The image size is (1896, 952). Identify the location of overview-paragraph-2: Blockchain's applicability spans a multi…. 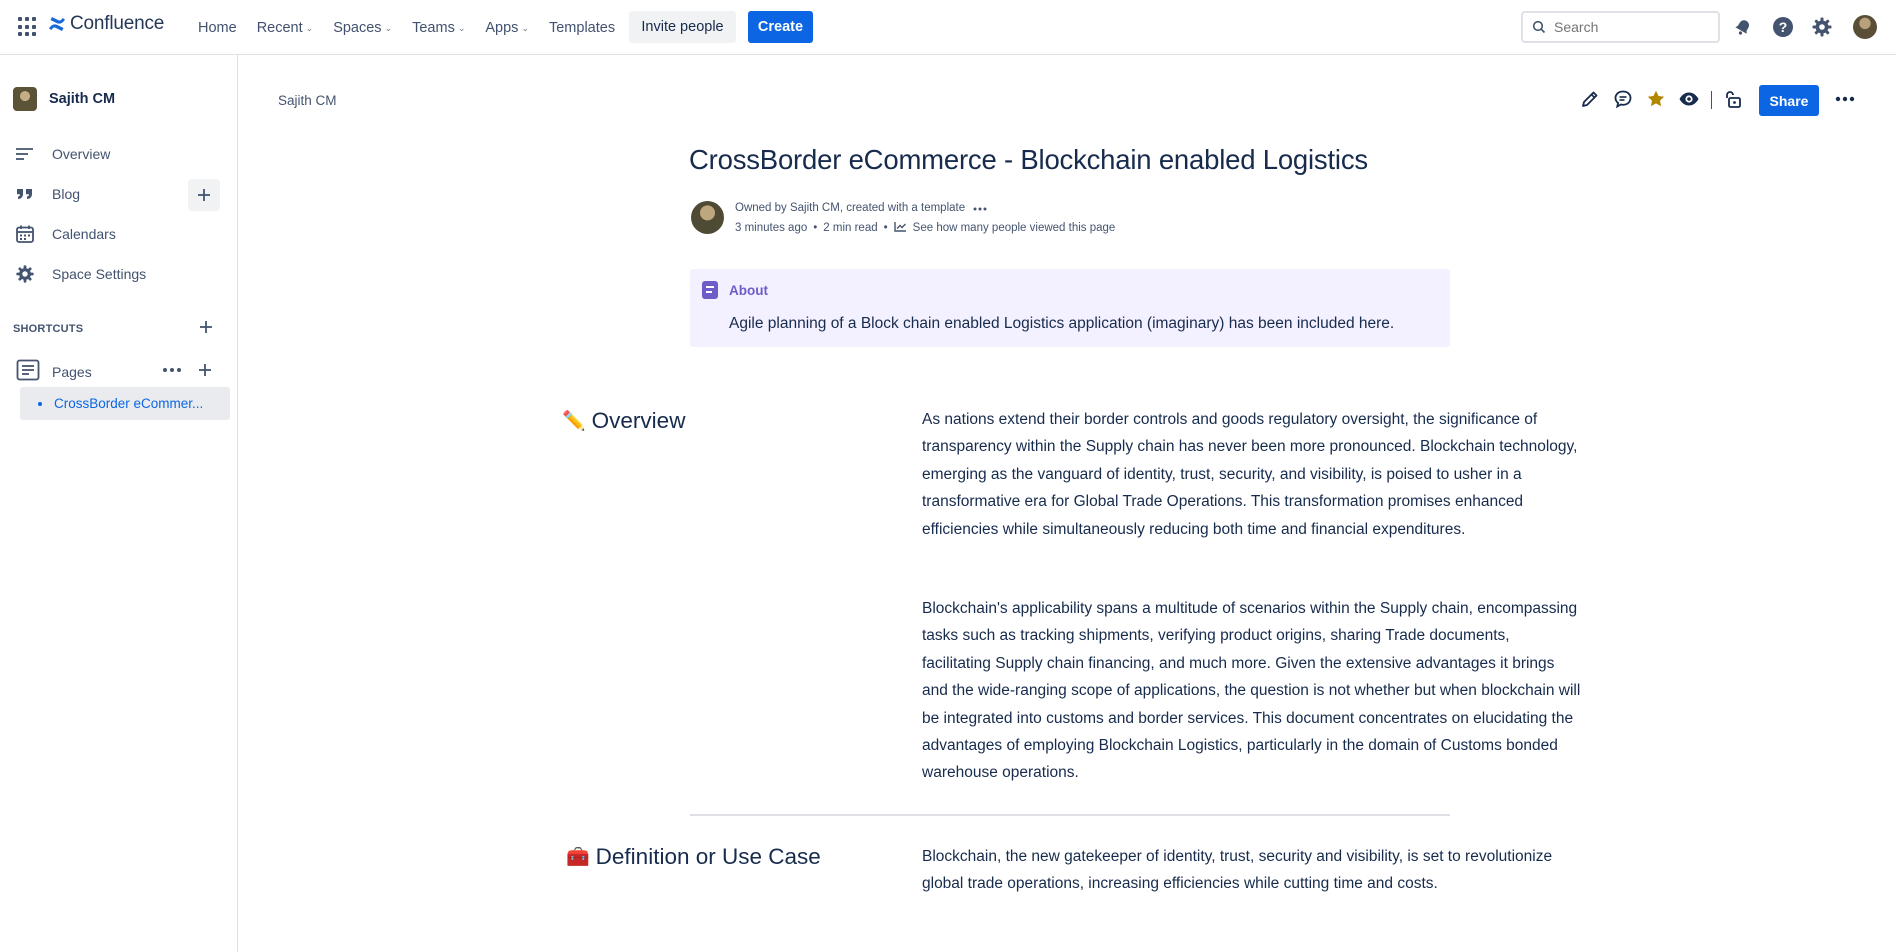
(1251, 691).